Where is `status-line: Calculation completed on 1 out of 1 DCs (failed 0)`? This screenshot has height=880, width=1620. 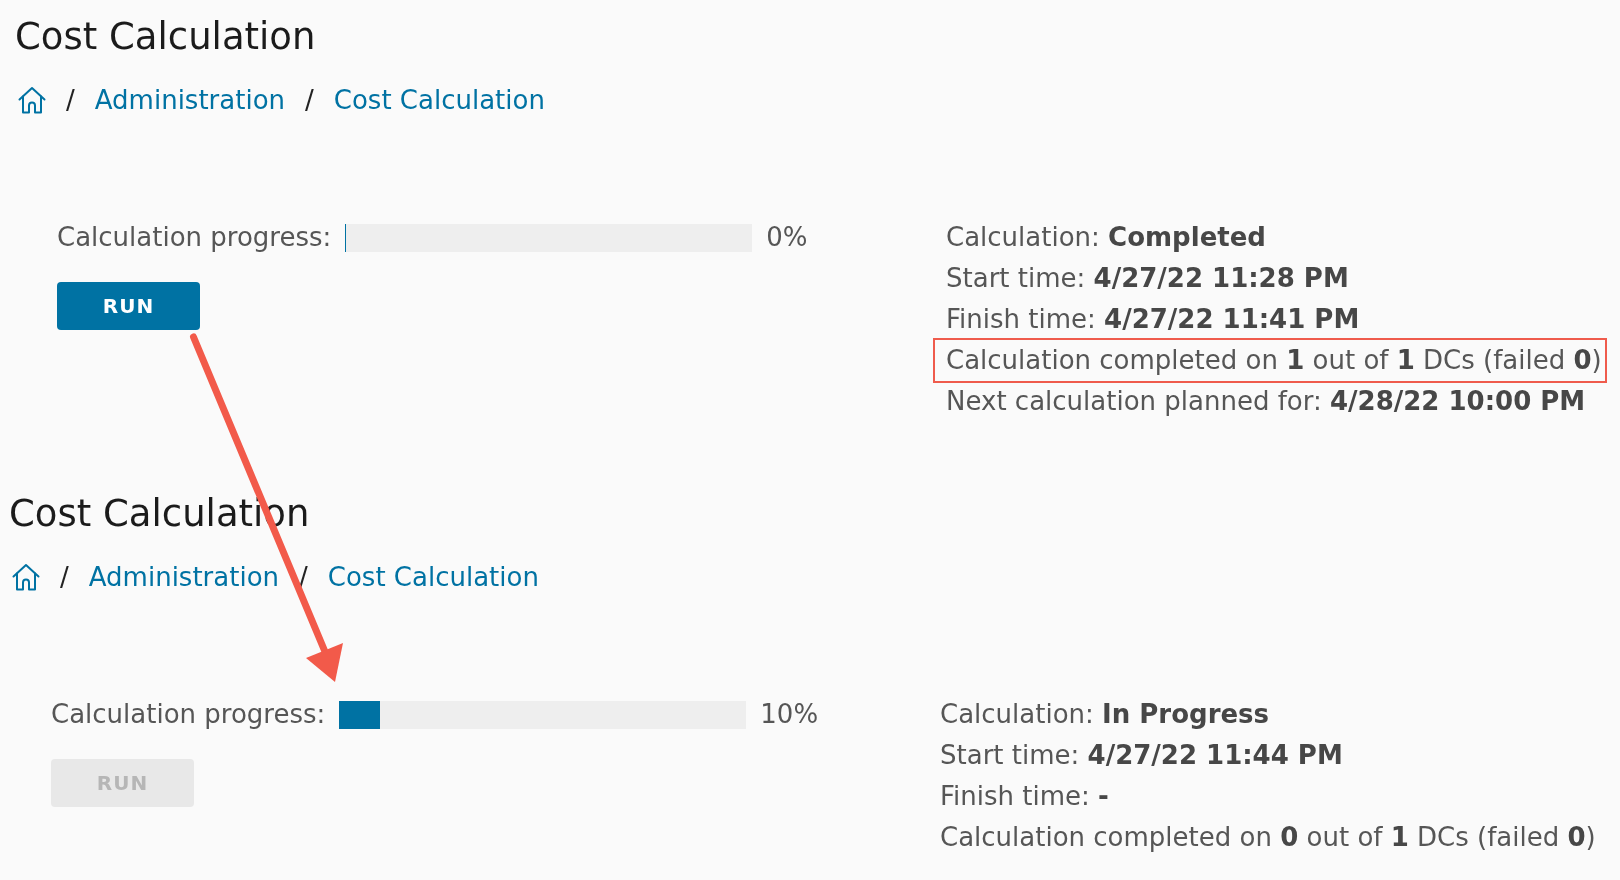
status-line: Calculation completed on 1 out of 1 DCs (failed 0) is located at coordinates (1274, 360).